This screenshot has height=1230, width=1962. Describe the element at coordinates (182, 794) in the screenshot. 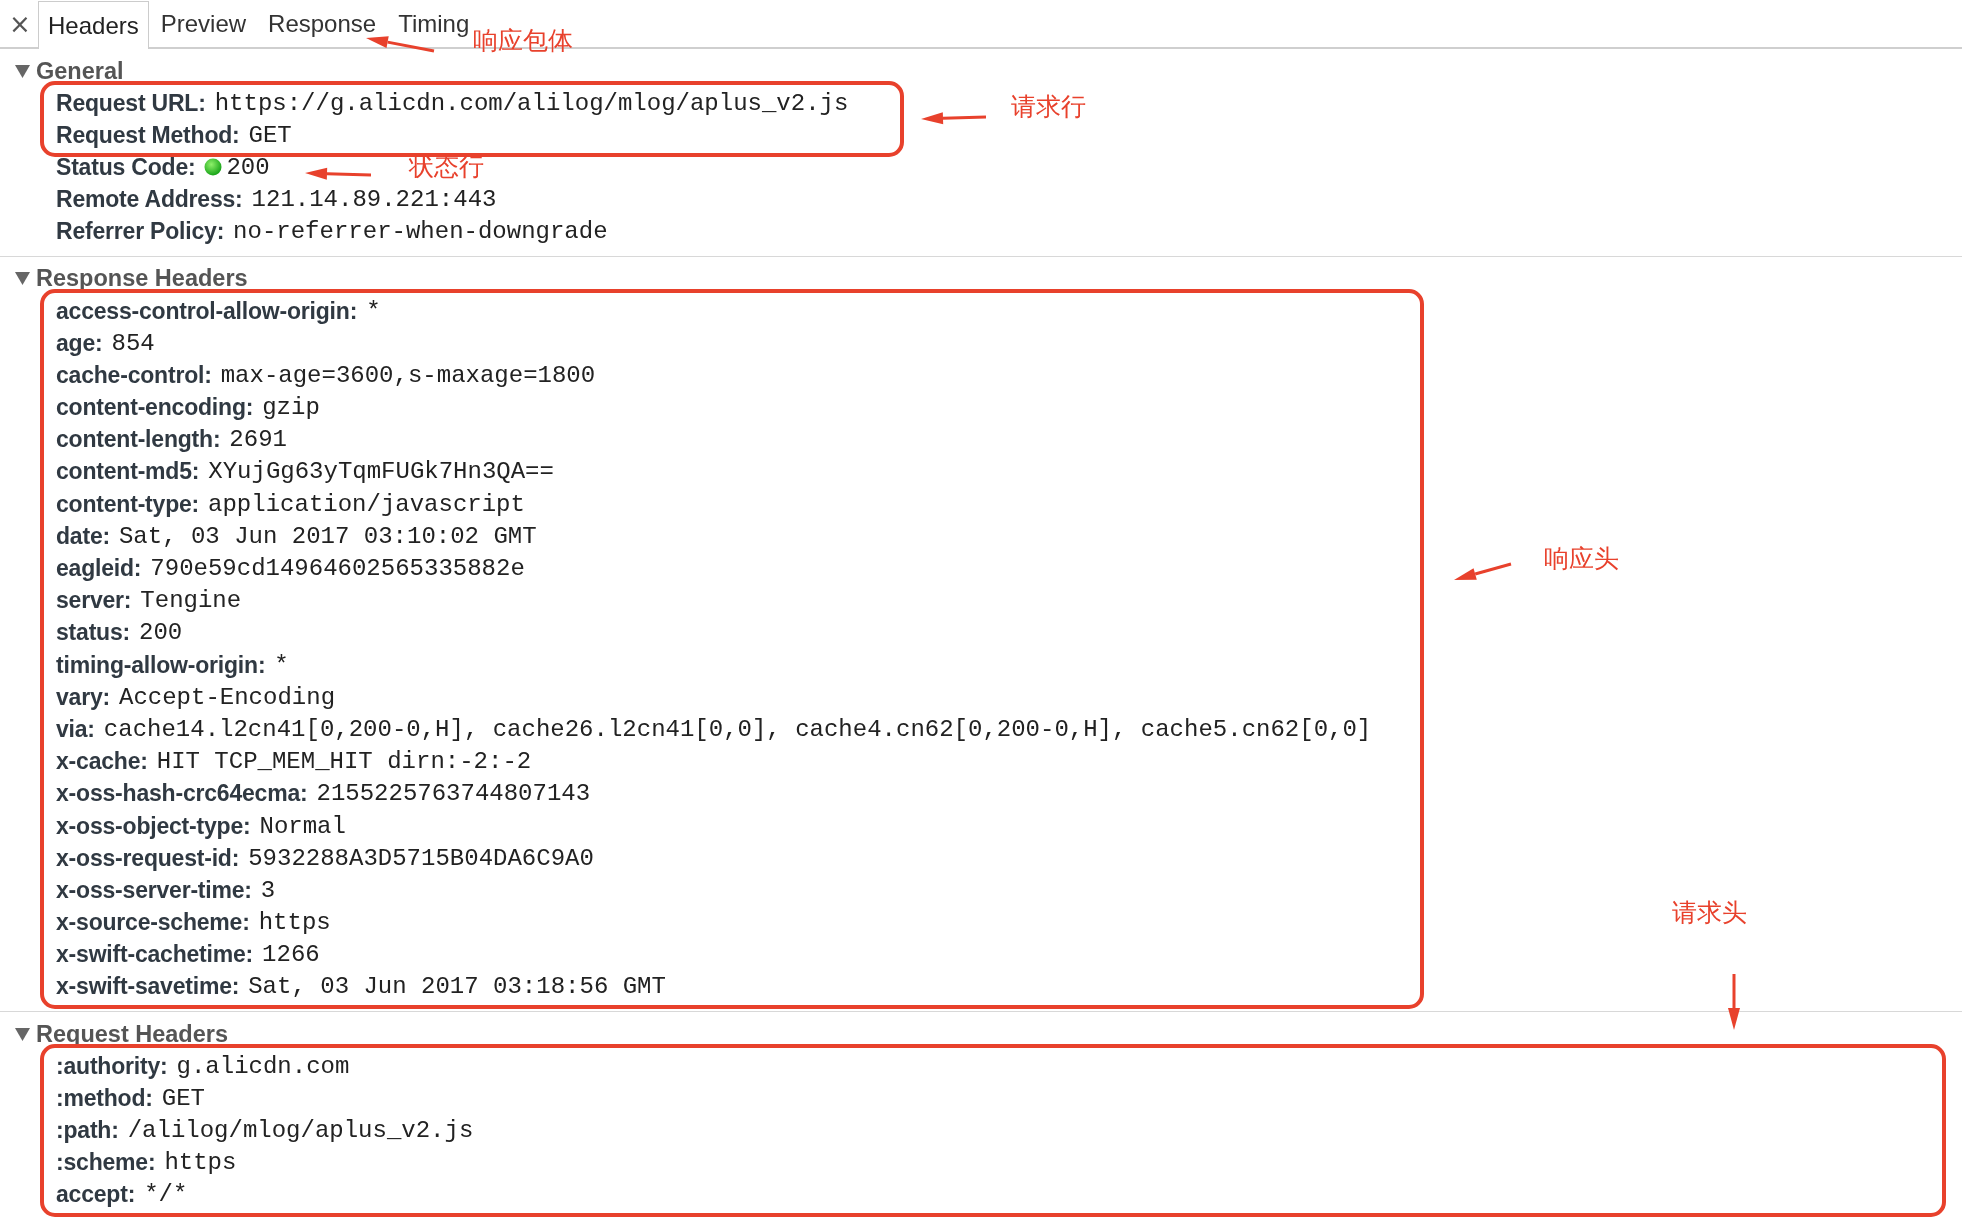

I see `header-name: x-oss-hash-crc64ecma:` at that location.